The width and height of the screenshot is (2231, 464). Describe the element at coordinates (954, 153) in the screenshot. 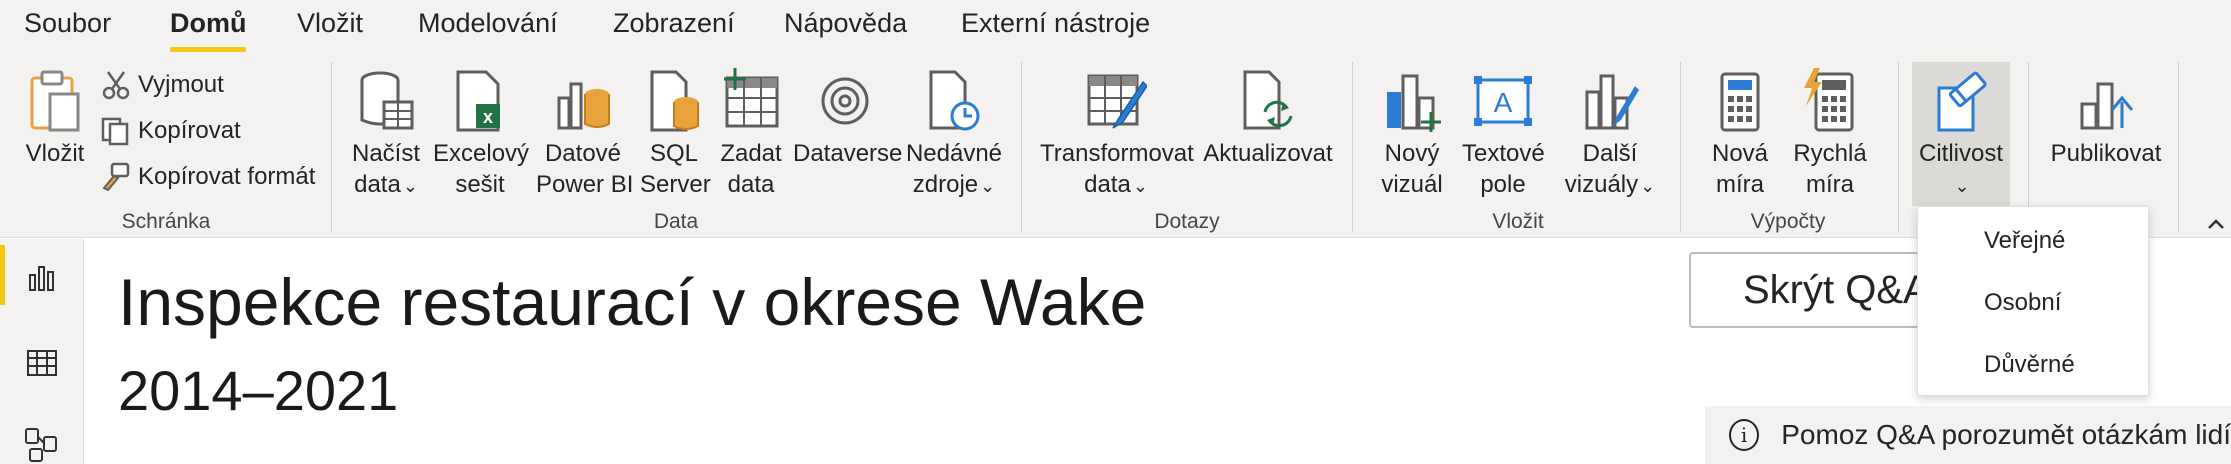

I see `recent-label-1: Nedávné` at that location.